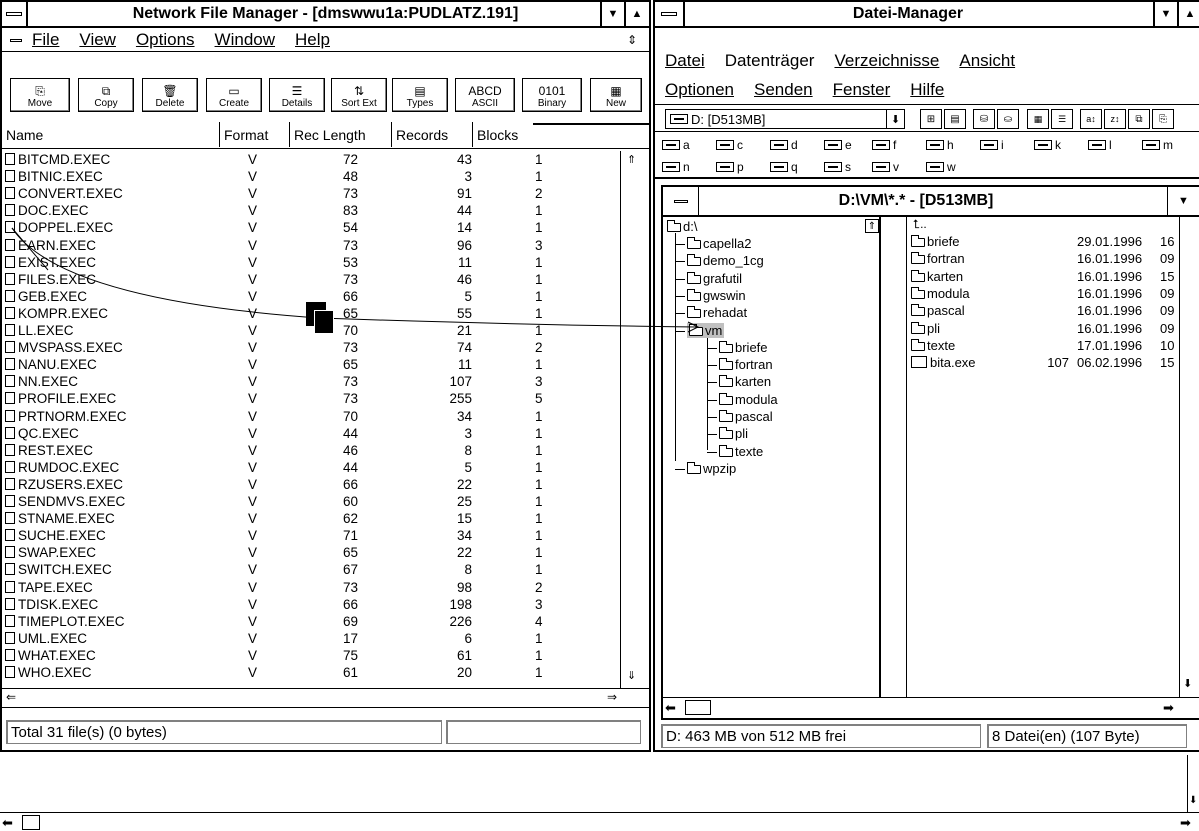  Describe the element at coordinates (706, 330) in the screenshot. I see `tree-item-vm: vm` at that location.